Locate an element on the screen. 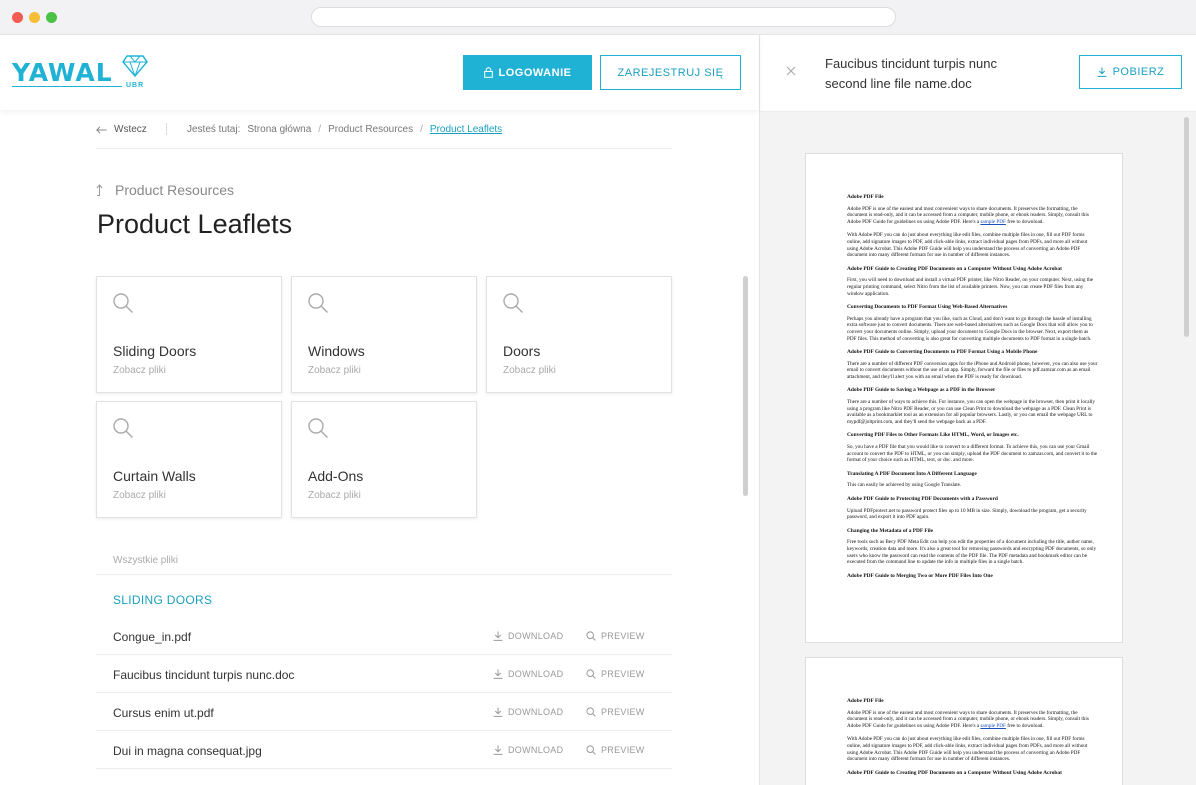  pdf-heading: Changing the Metadata of a PDF File is located at coordinates (890, 530).